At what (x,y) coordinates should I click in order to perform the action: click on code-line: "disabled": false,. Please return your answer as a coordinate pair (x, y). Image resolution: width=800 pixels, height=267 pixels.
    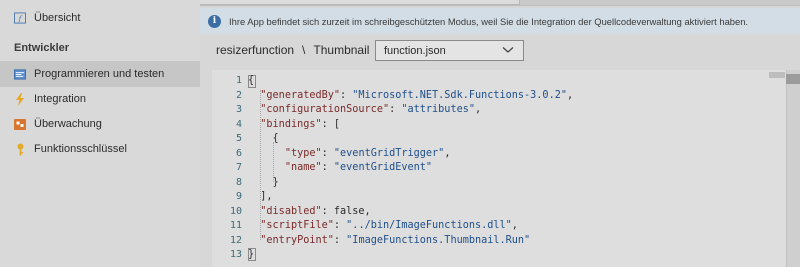
    Looking at the image, I should click on (309, 211).